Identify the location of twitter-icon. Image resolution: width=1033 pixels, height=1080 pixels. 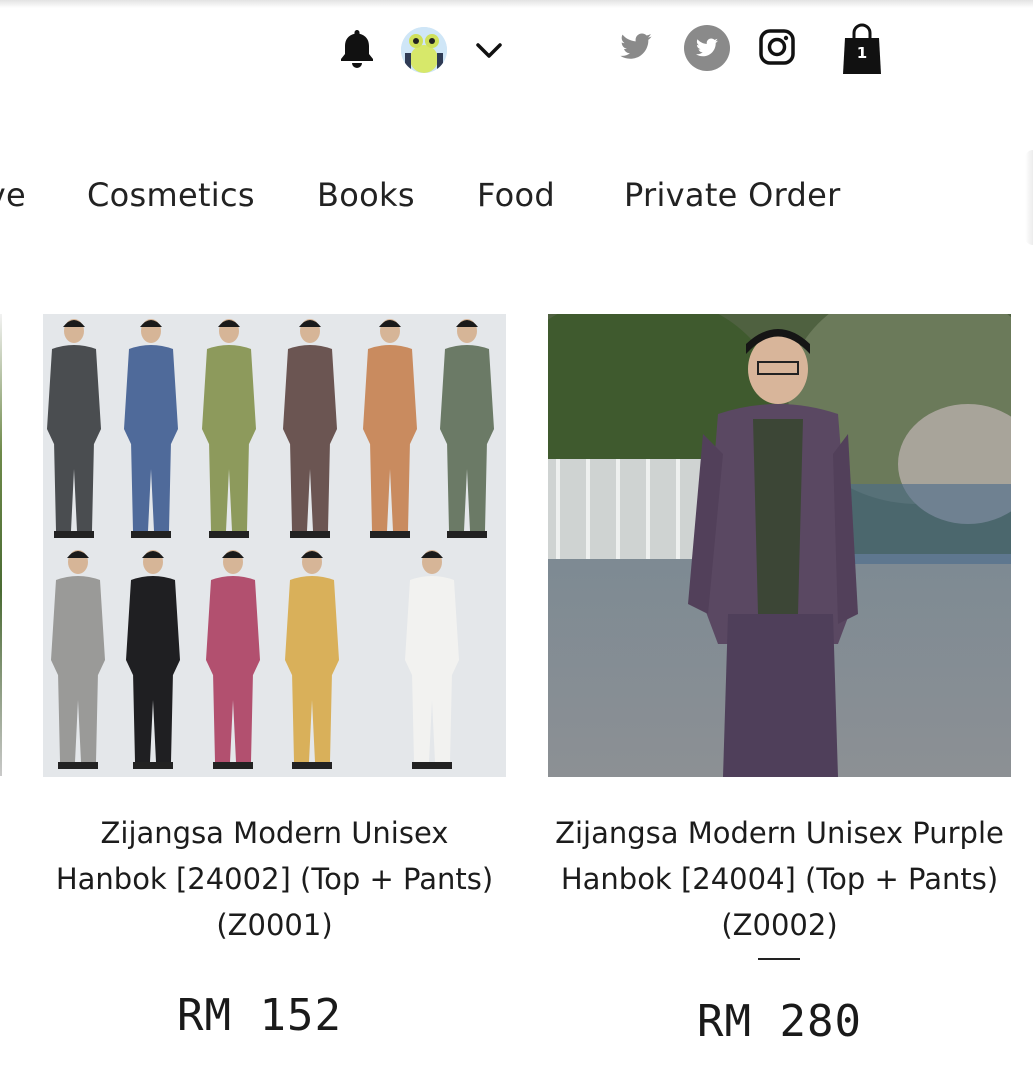
(636, 47).